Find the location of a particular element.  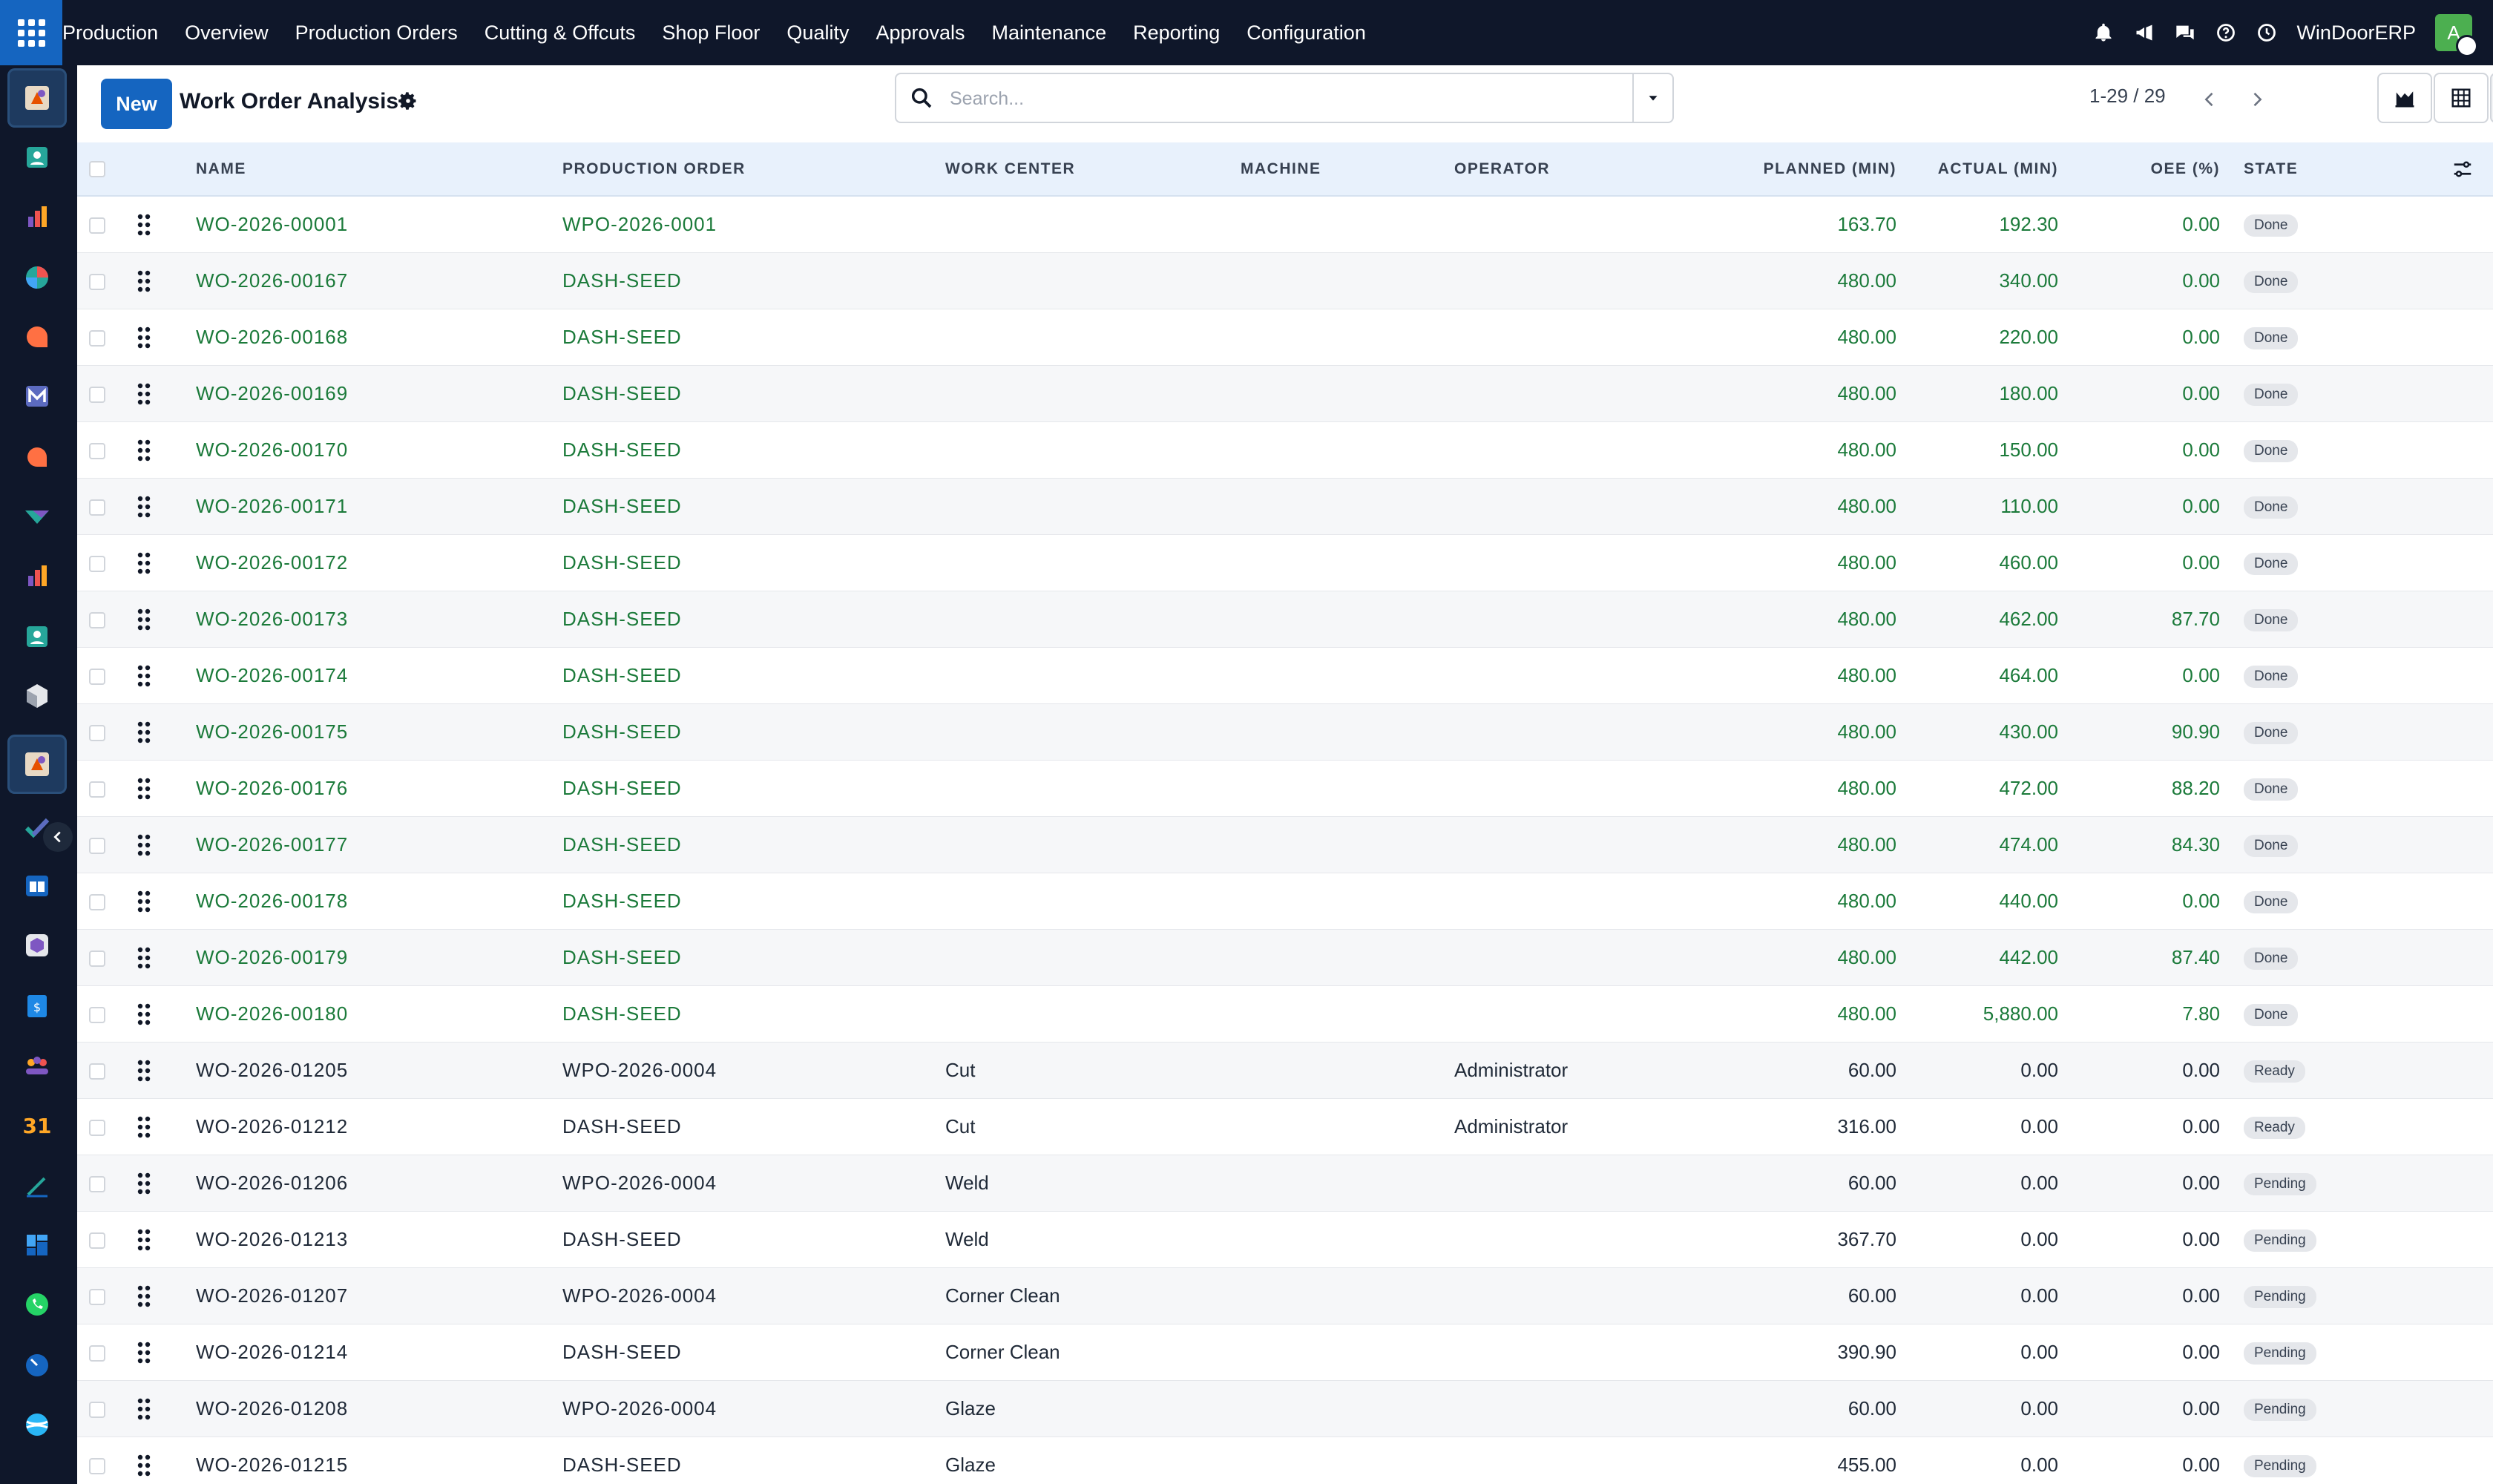

column-machine: MACHINE is located at coordinates (1347, 169).